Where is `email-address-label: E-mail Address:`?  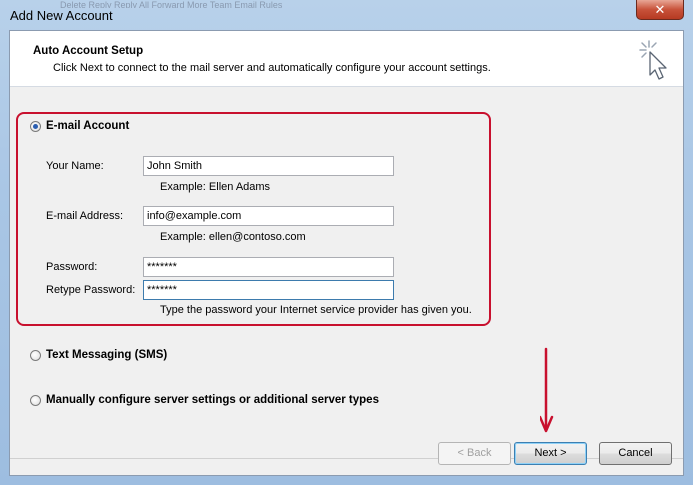
email-address-label: E-mail Address: is located at coordinates (85, 216).